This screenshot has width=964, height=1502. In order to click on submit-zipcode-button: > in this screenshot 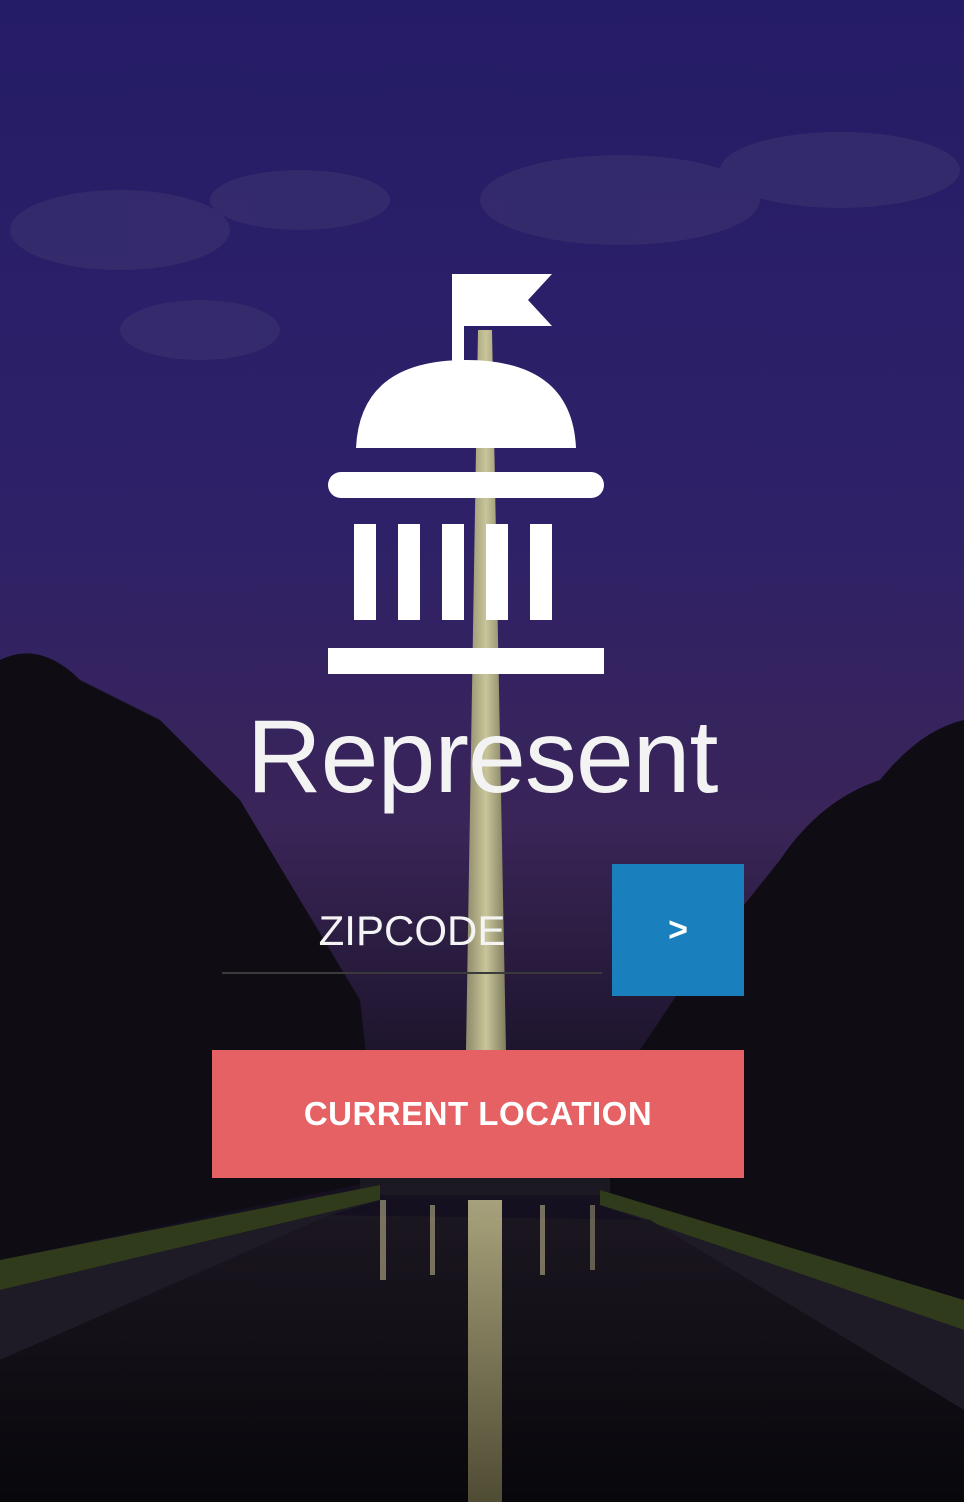, I will do `click(678, 930)`.